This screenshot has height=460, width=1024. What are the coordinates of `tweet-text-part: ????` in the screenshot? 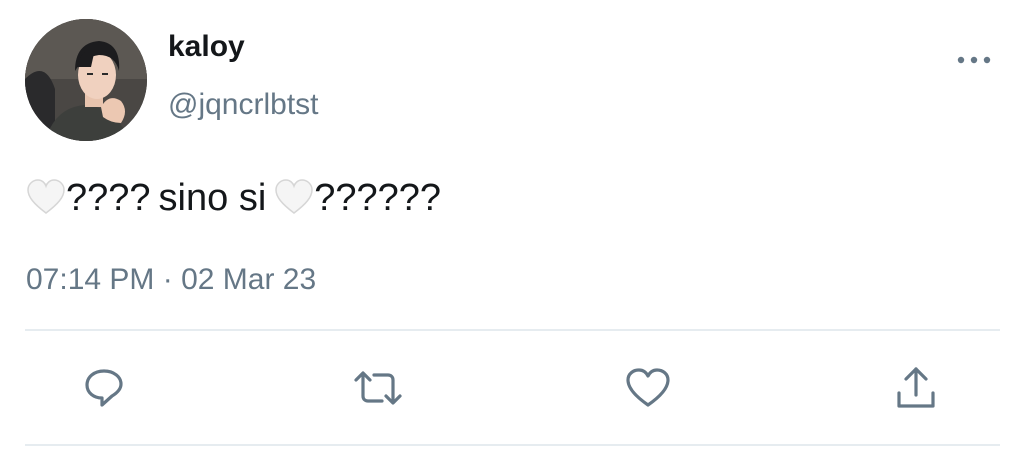 It's located at (108, 198).